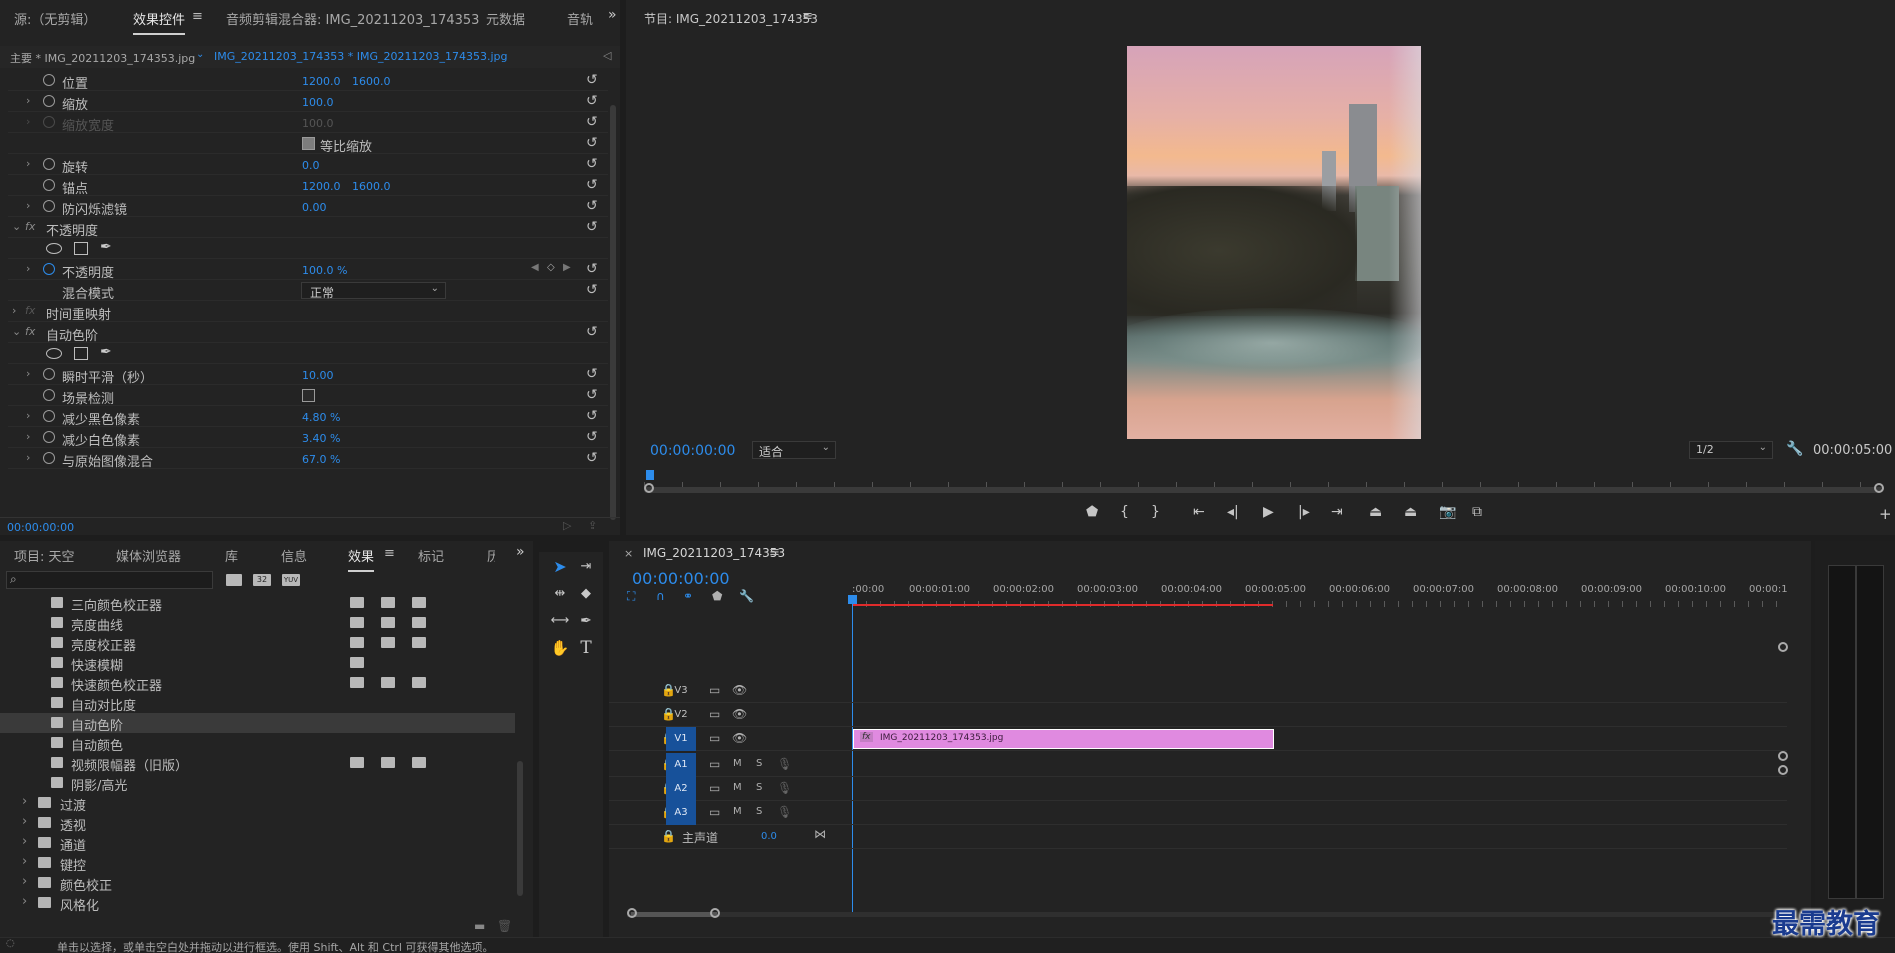 The height and width of the screenshot is (953, 1895). What do you see at coordinates (567, 525) in the screenshot?
I see `filter-icon: ▷` at bounding box center [567, 525].